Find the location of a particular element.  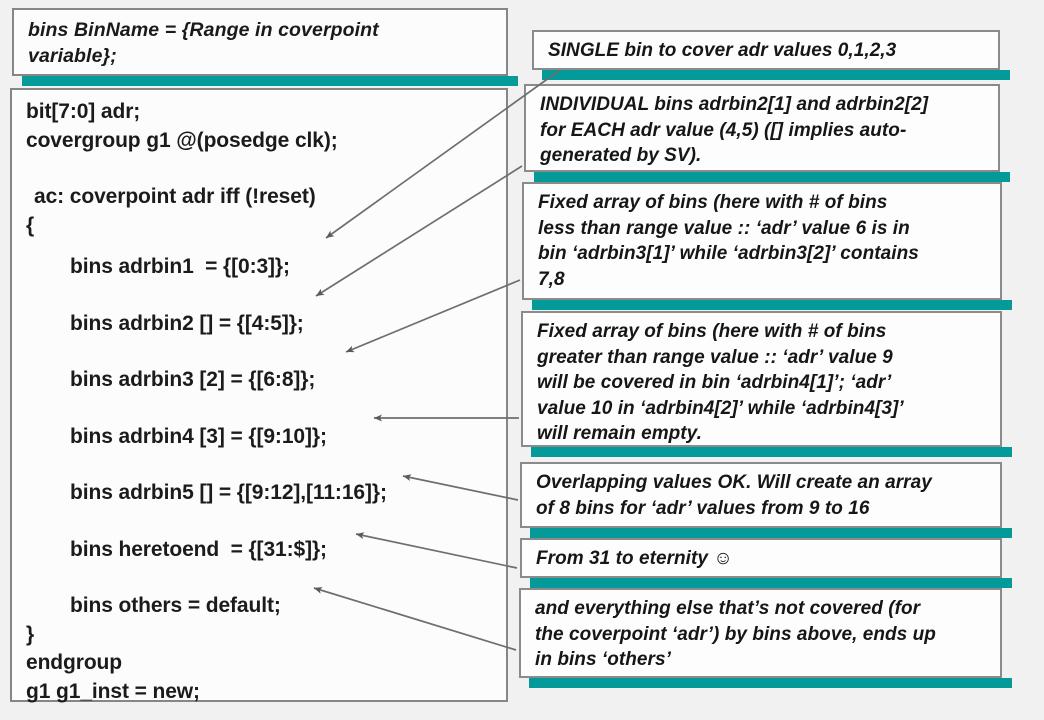

code-line-others: bins others = default; is located at coordinates (175, 605).